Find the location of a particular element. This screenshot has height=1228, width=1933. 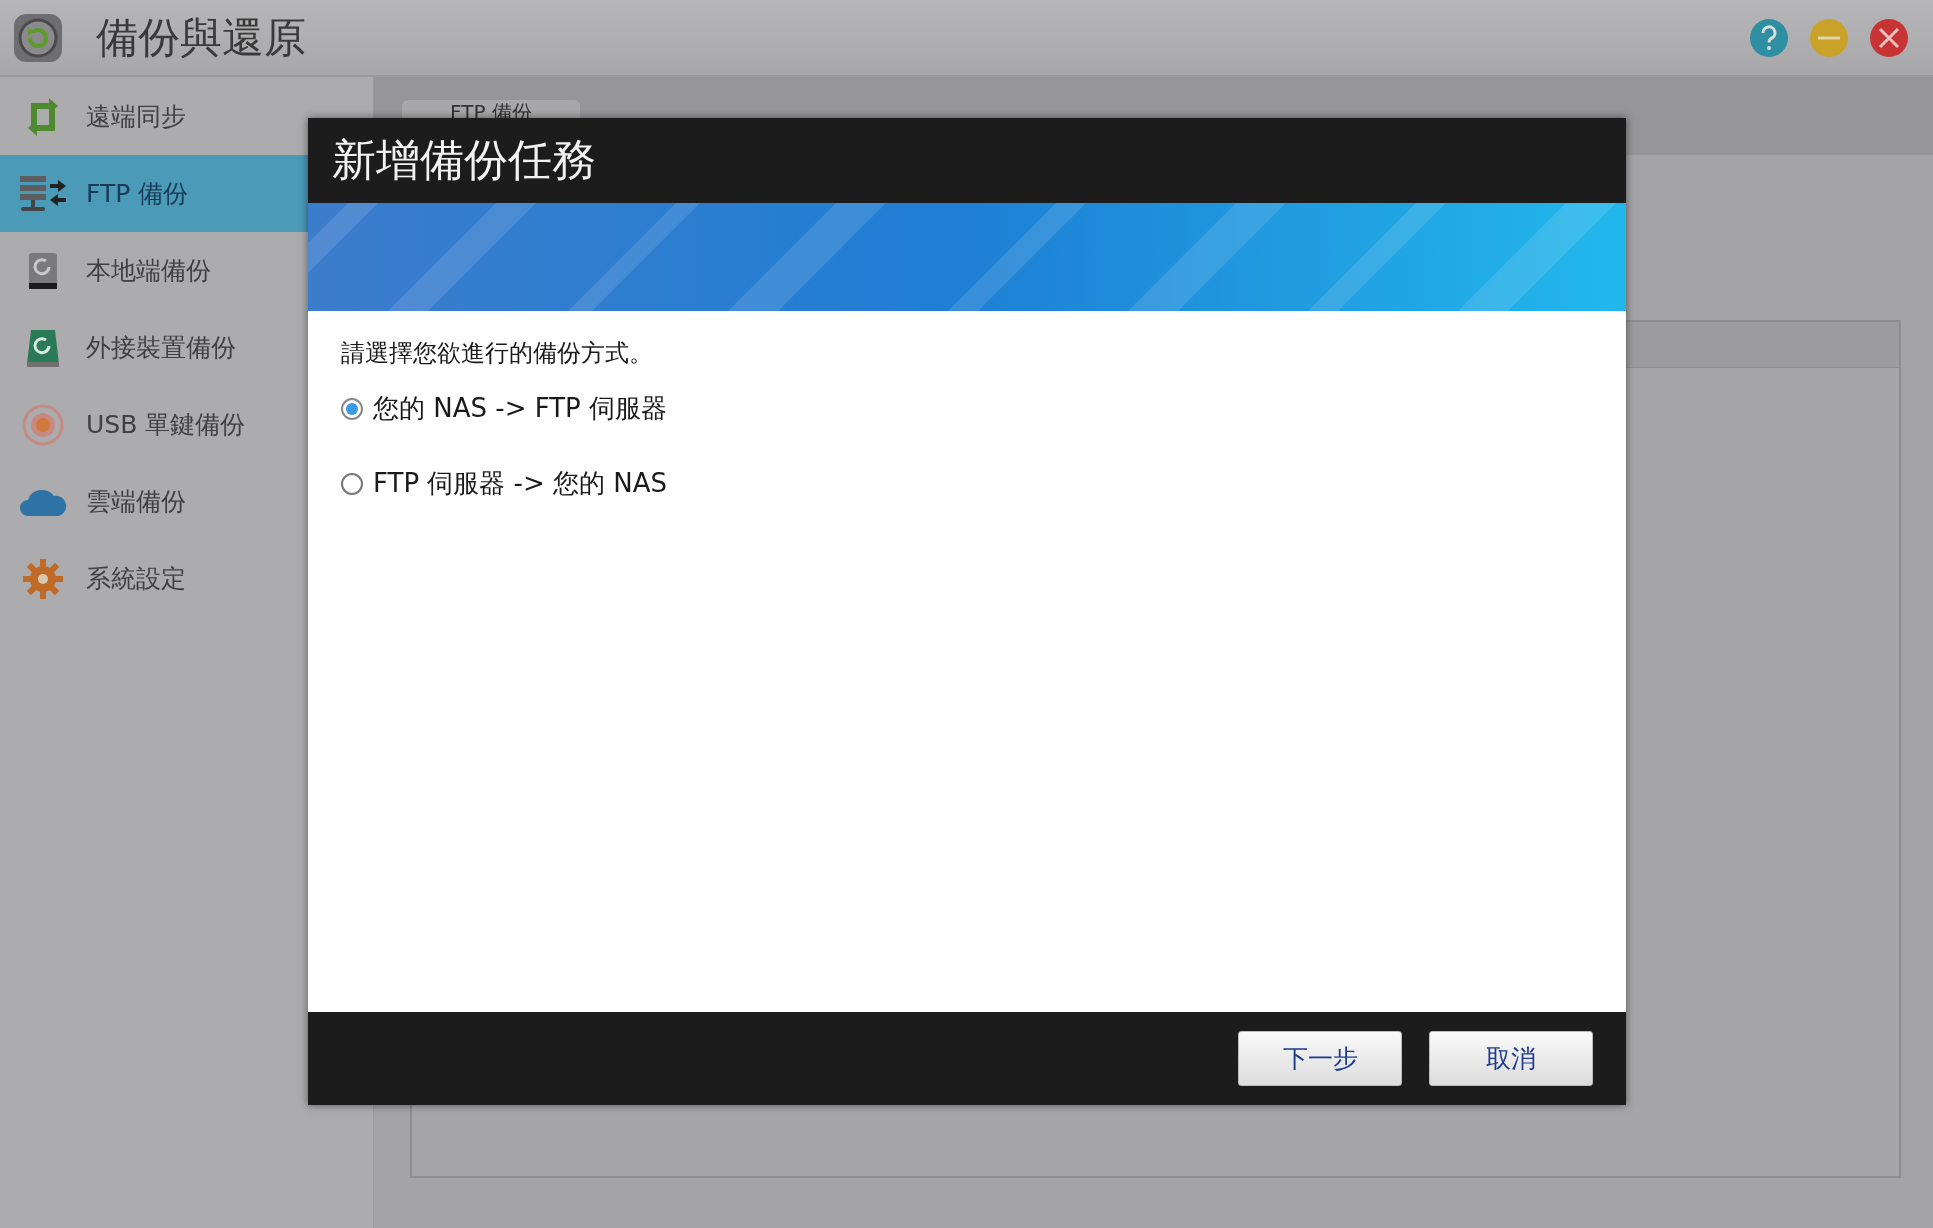

sidebar-label: 雲端備份 is located at coordinates (136, 502).